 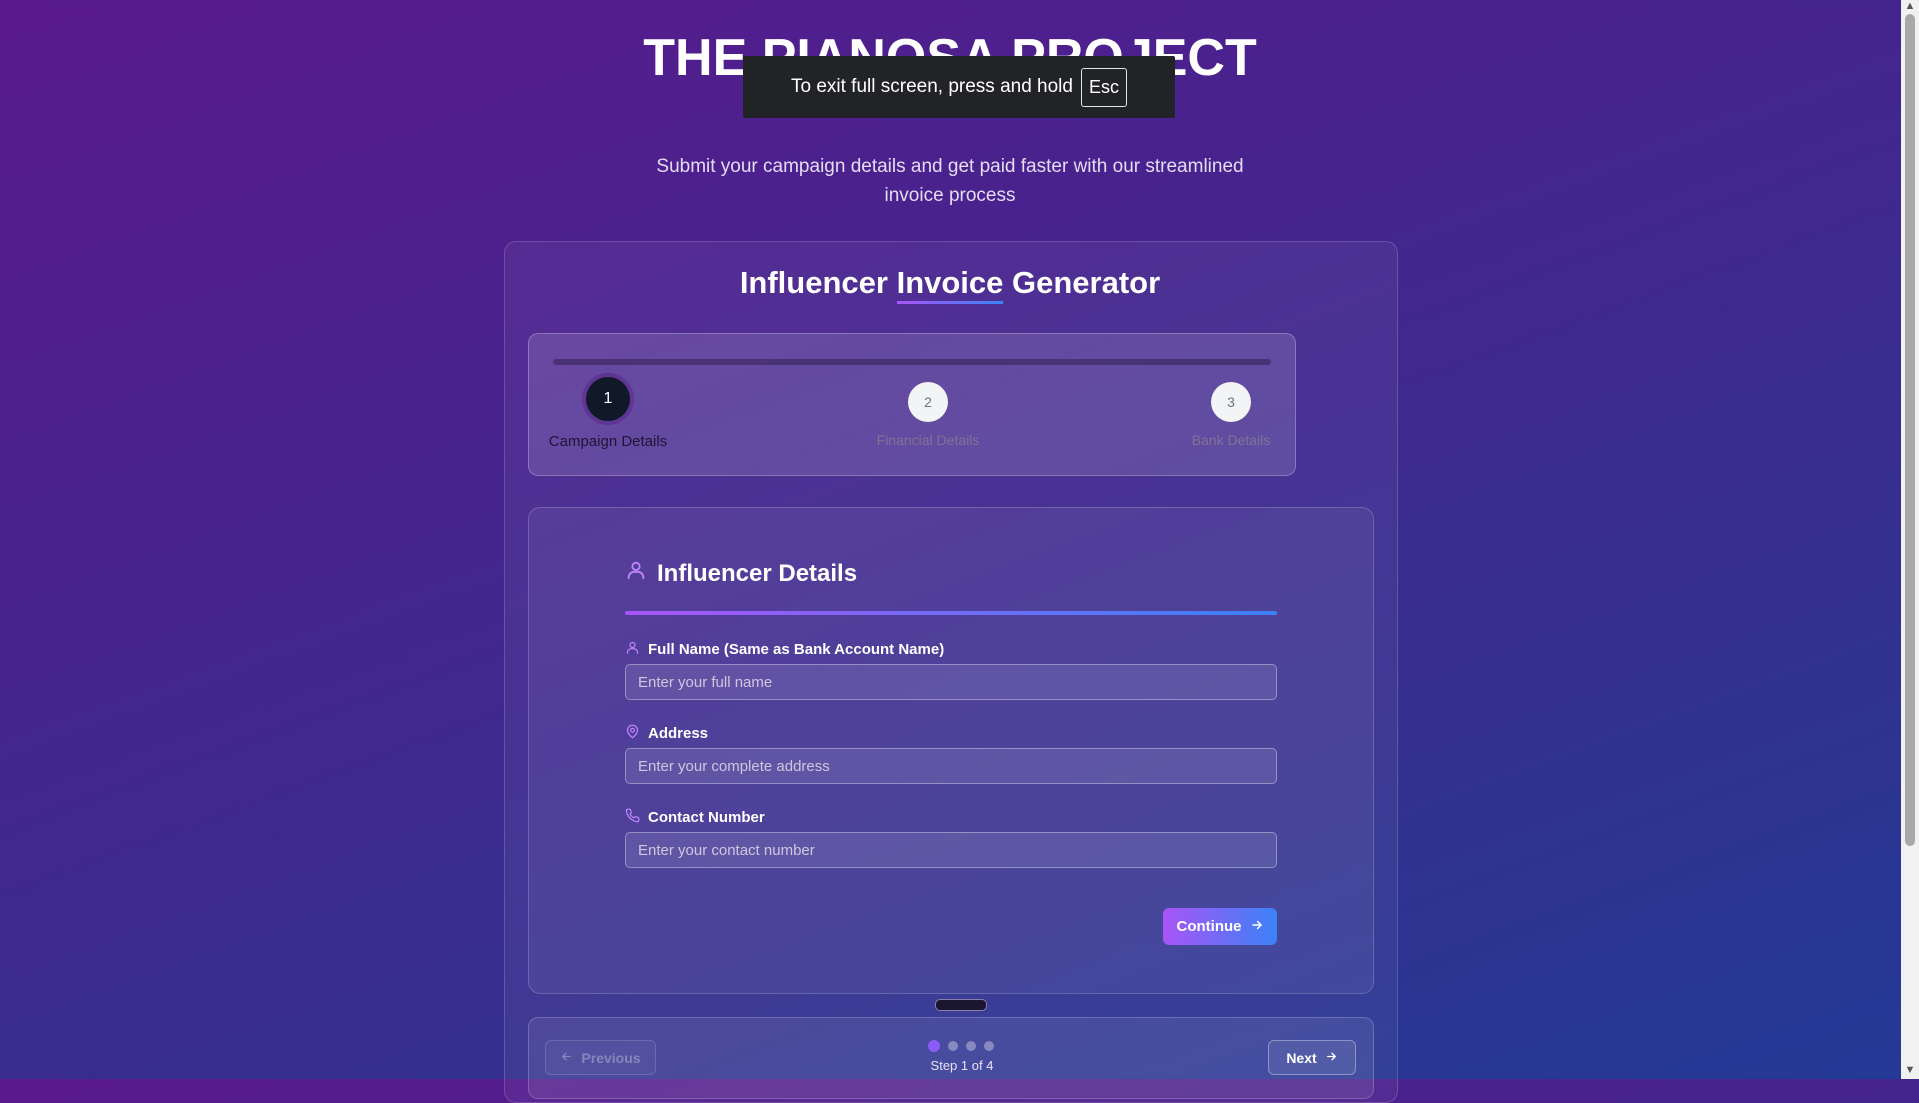 I want to click on previous-button: Previous, so click(x=600, y=1057).